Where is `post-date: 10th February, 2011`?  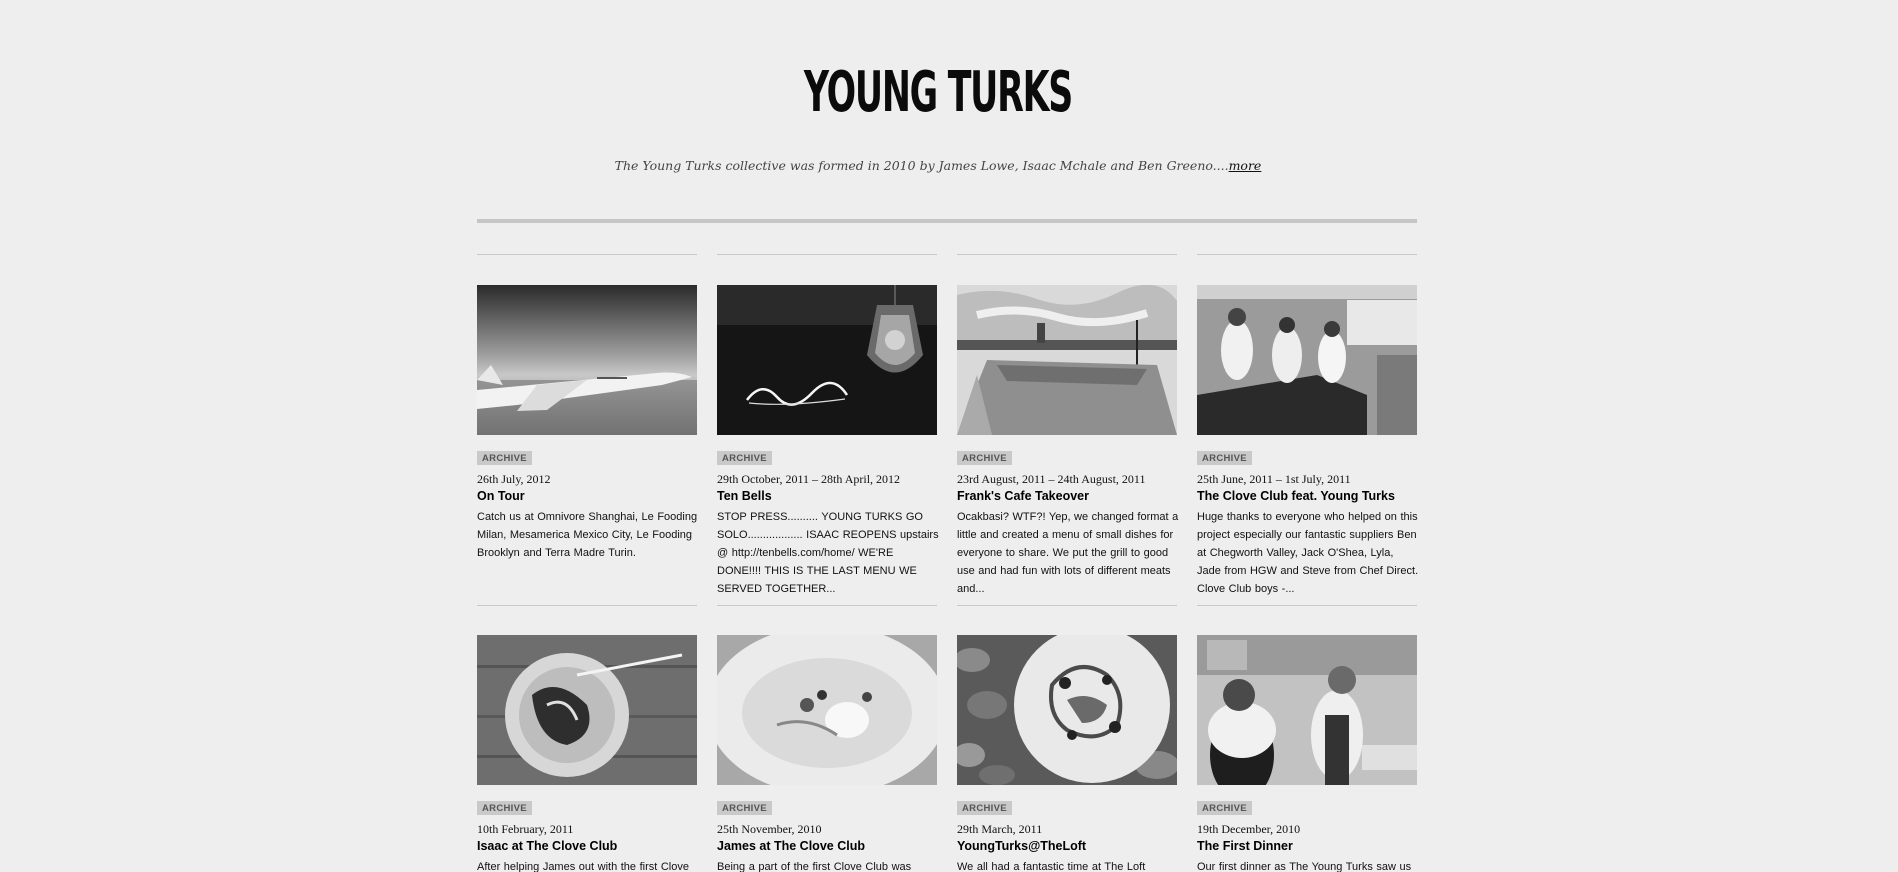 post-date: 10th February, 2011 is located at coordinates (525, 829).